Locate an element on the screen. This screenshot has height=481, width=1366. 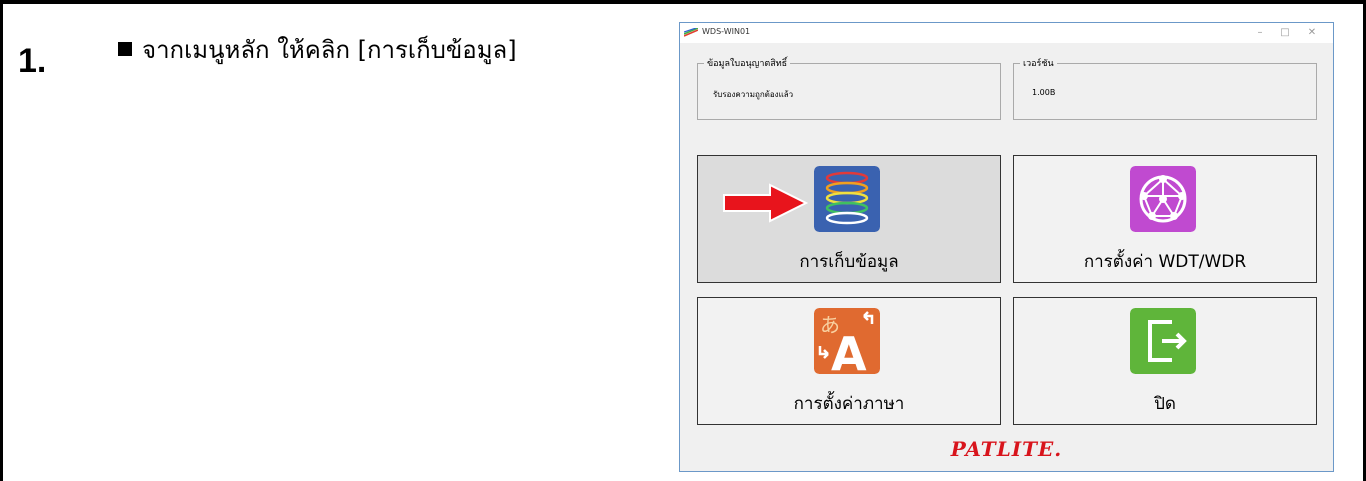
square-bullet-icon is located at coordinates (125, 49).